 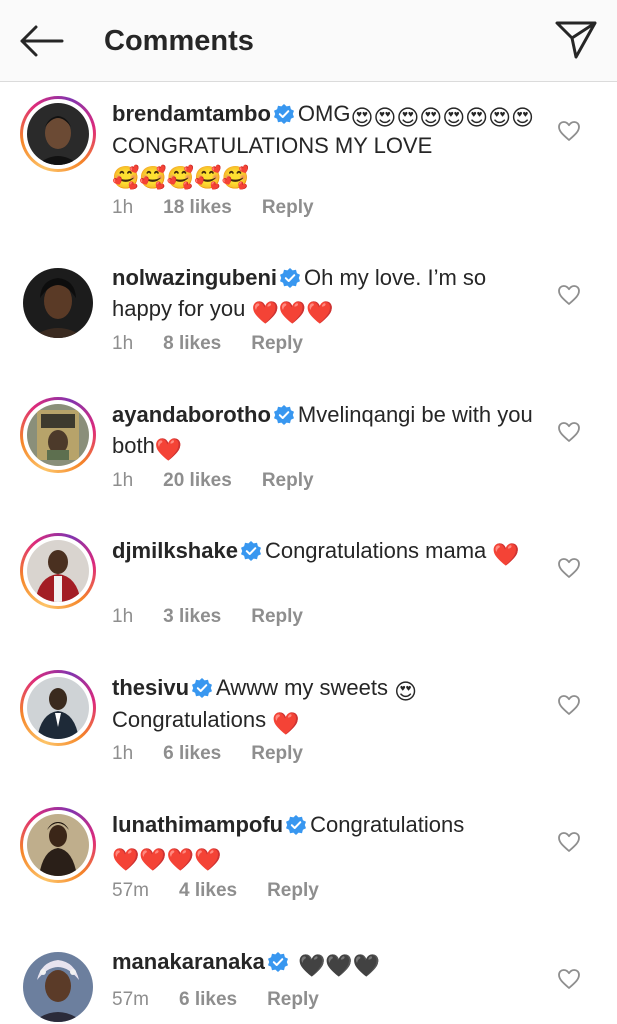 What do you see at coordinates (191, 113) in the screenshot?
I see `comment-username: brendamtambo` at bounding box center [191, 113].